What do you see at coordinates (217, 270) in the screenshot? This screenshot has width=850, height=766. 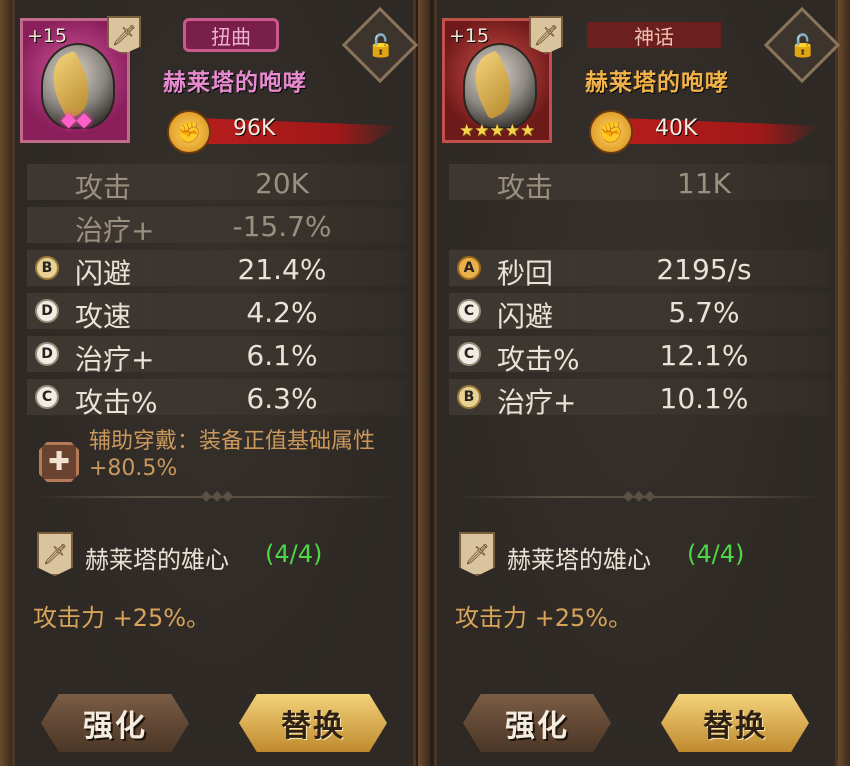 I see `stat-row: B 闪避 21.4%` at bounding box center [217, 270].